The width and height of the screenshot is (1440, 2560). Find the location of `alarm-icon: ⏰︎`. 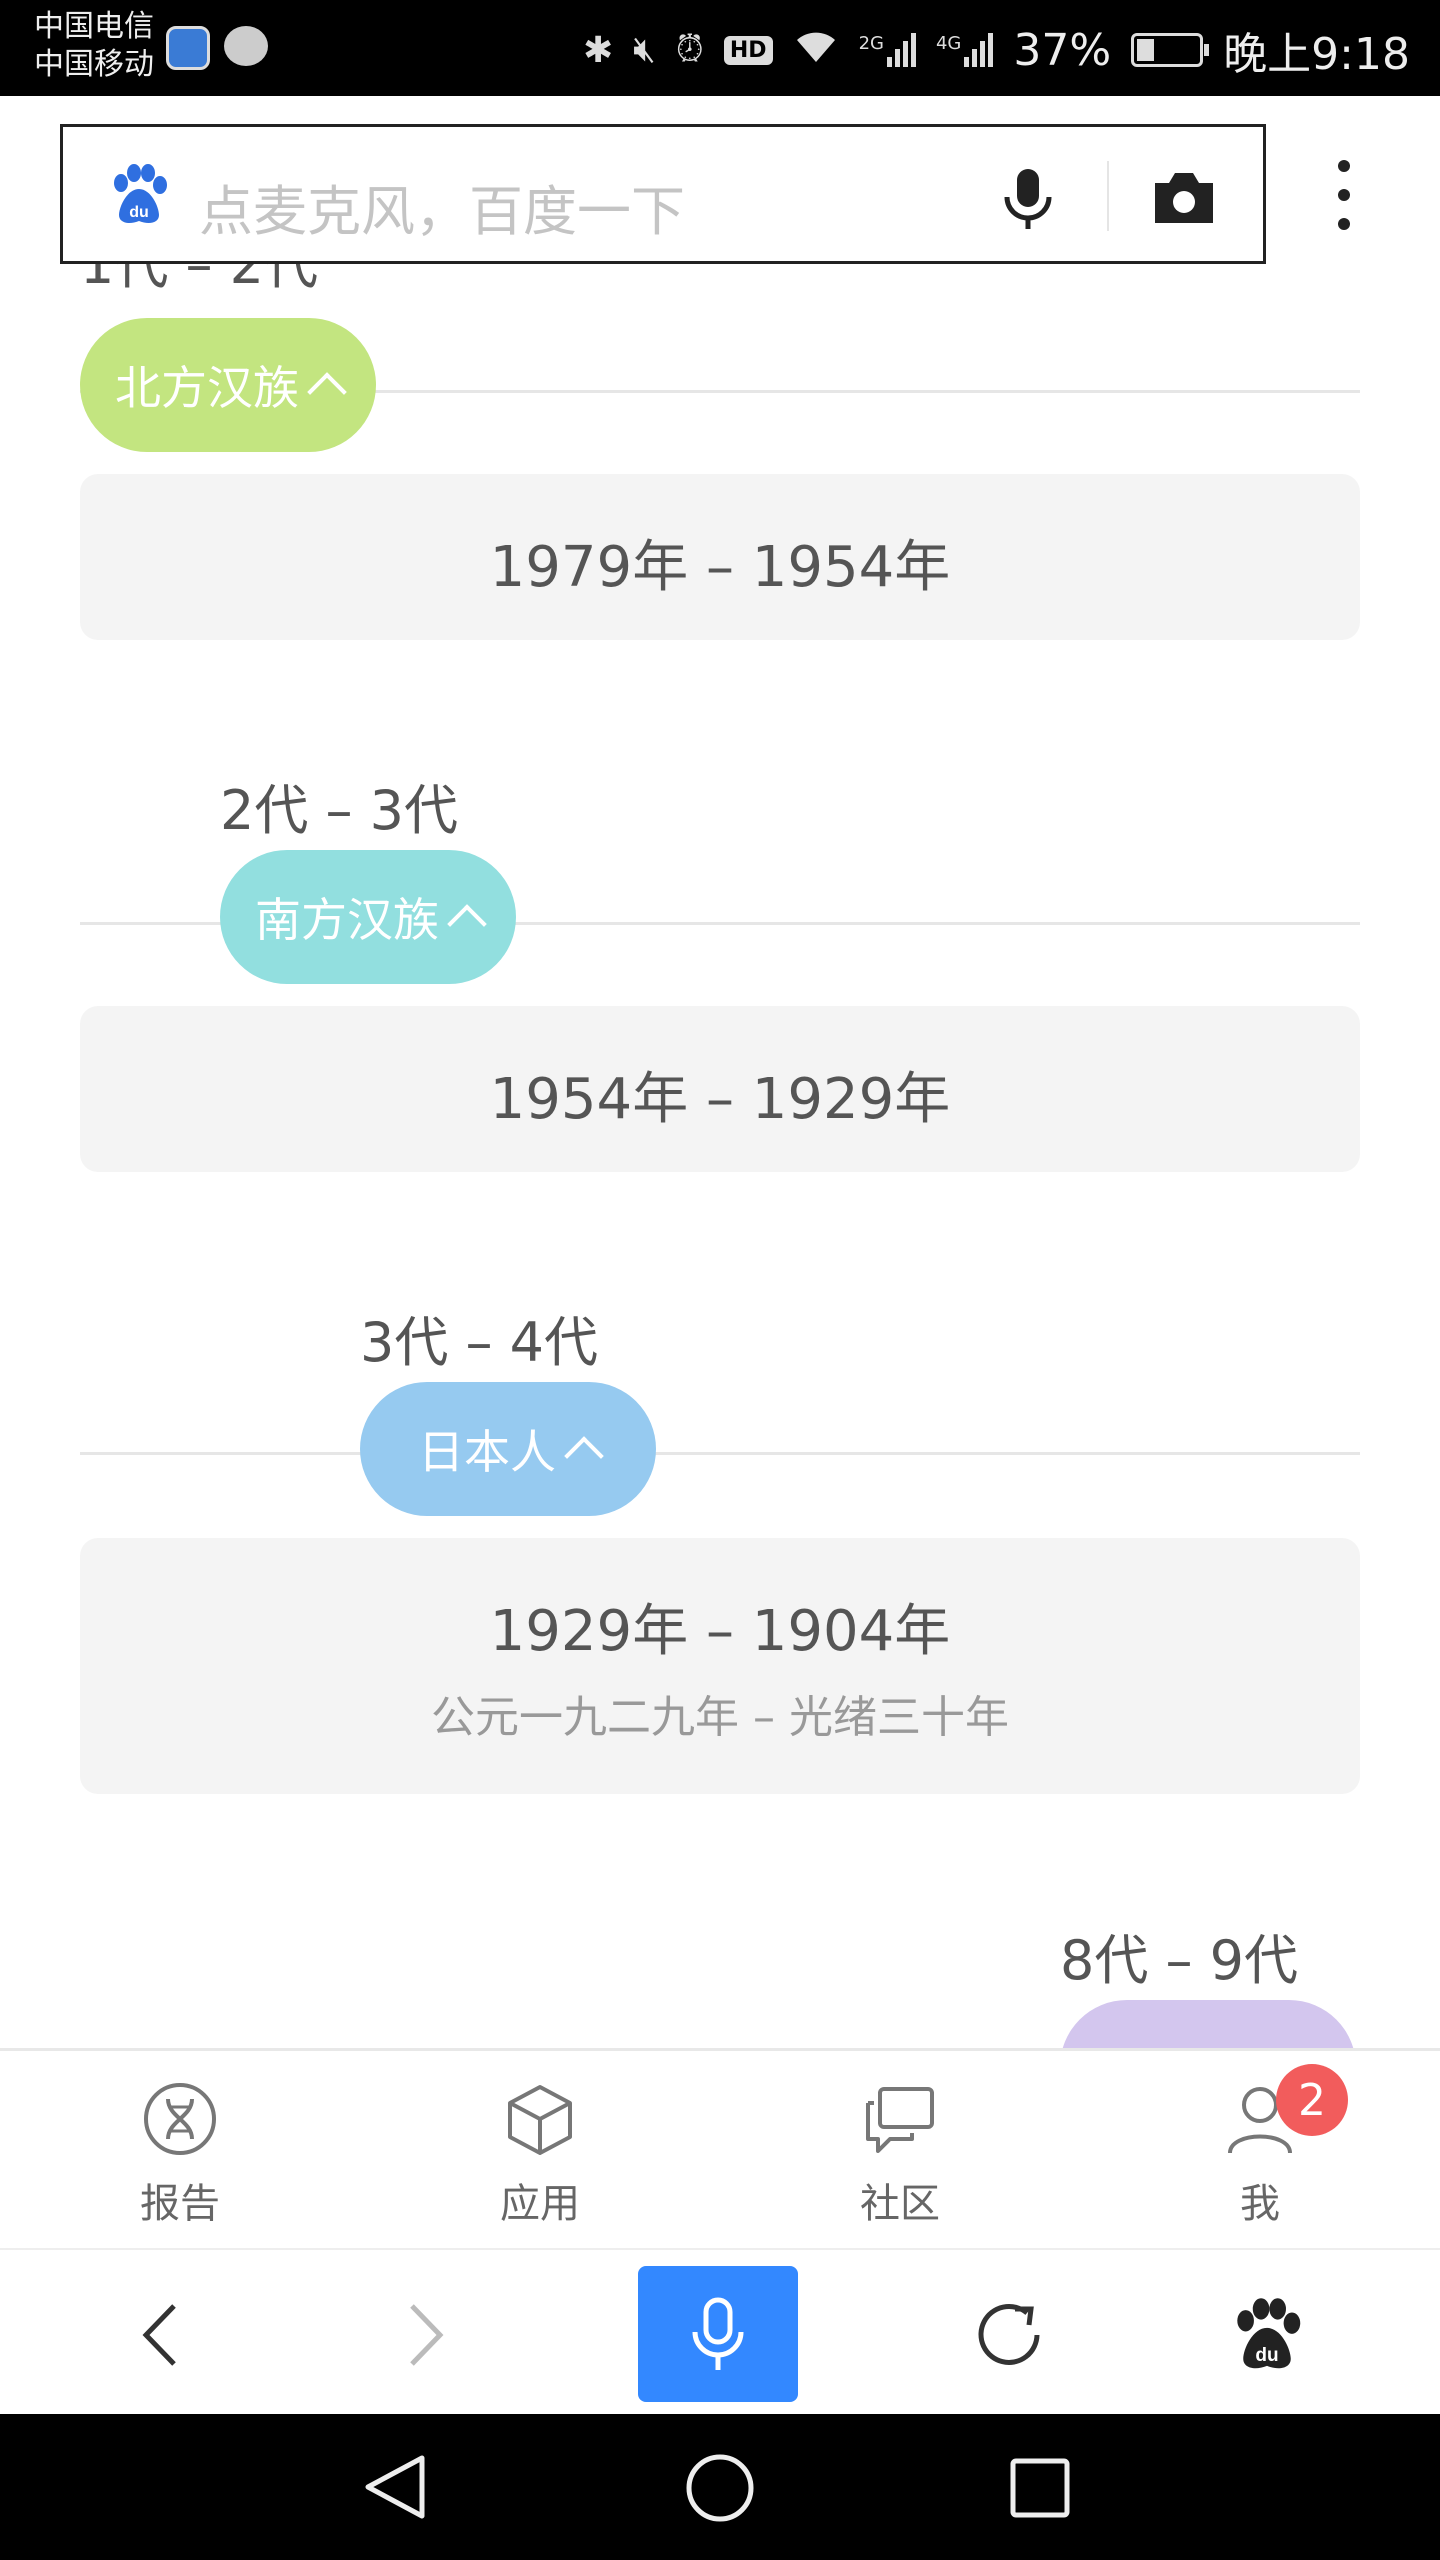

alarm-icon: ⏰︎ is located at coordinates (689, 49).